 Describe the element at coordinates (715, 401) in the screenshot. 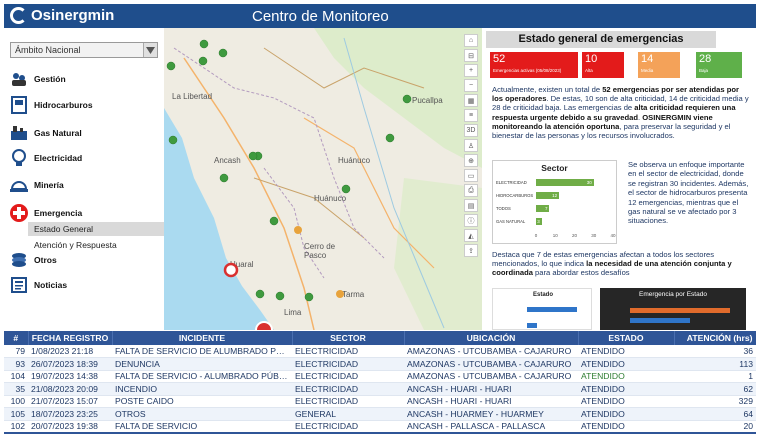

I see `cell-atencion: 329` at that location.